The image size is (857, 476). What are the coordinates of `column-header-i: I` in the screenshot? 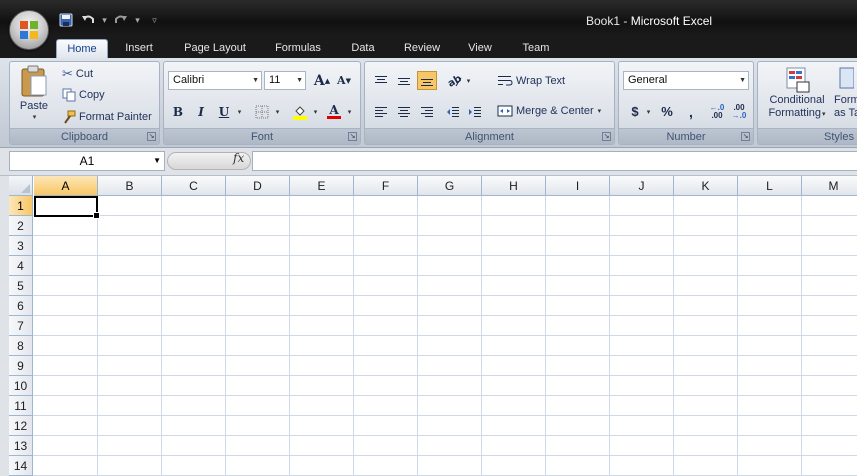 It's located at (578, 186).